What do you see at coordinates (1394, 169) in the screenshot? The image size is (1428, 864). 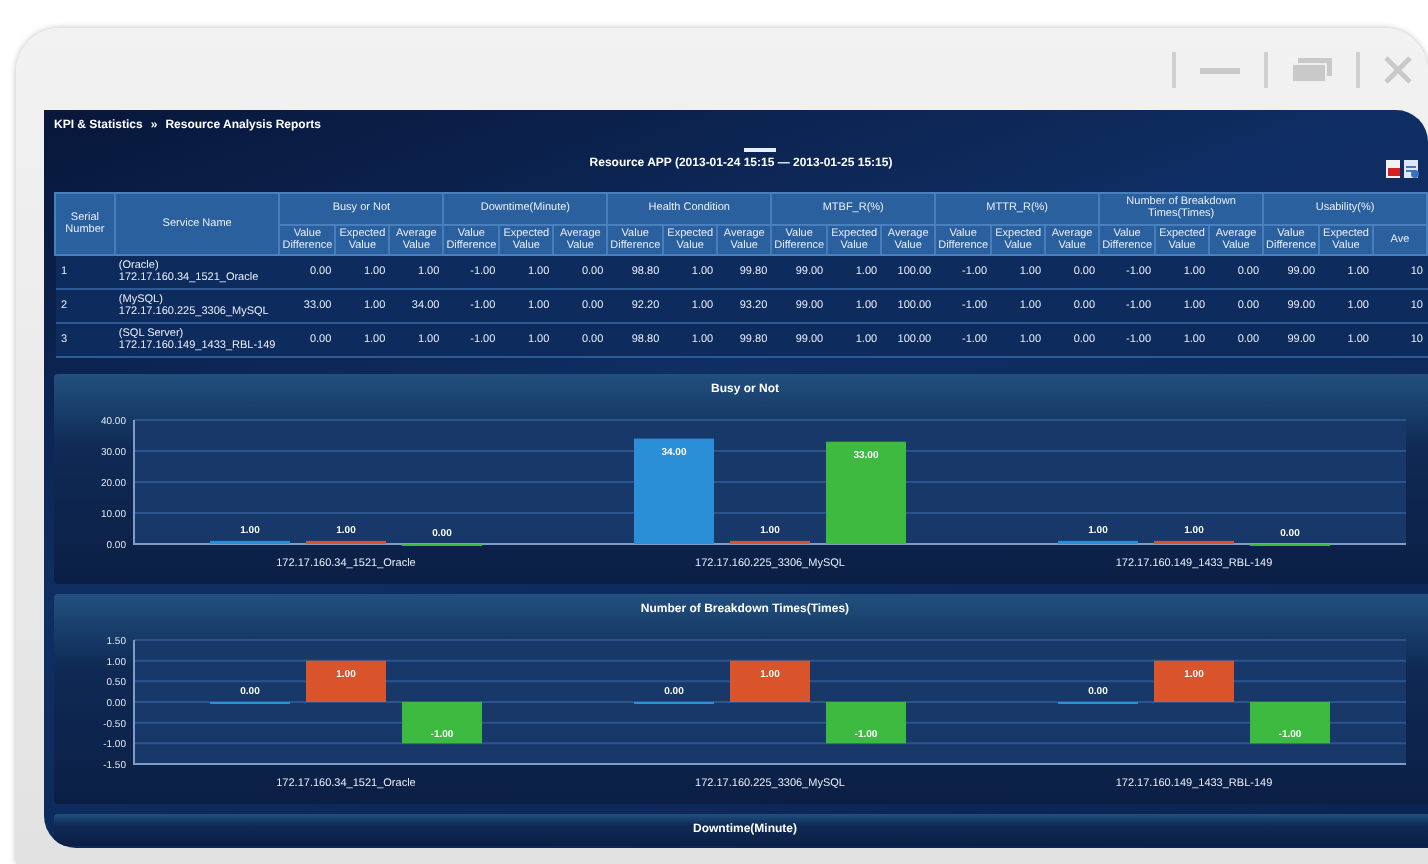 I see `pdf-icon` at bounding box center [1394, 169].